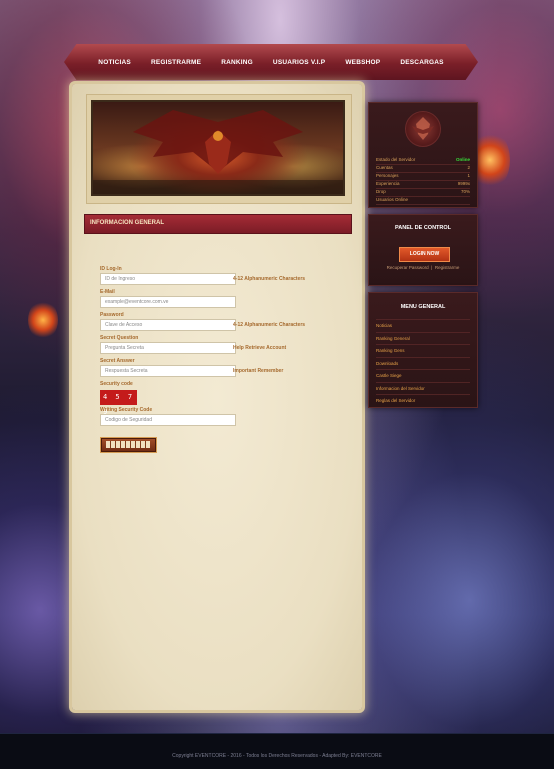 The height and width of the screenshot is (769, 554). What do you see at coordinates (421, 62) in the screenshot?
I see `nav-descargas: DESCARGAS` at bounding box center [421, 62].